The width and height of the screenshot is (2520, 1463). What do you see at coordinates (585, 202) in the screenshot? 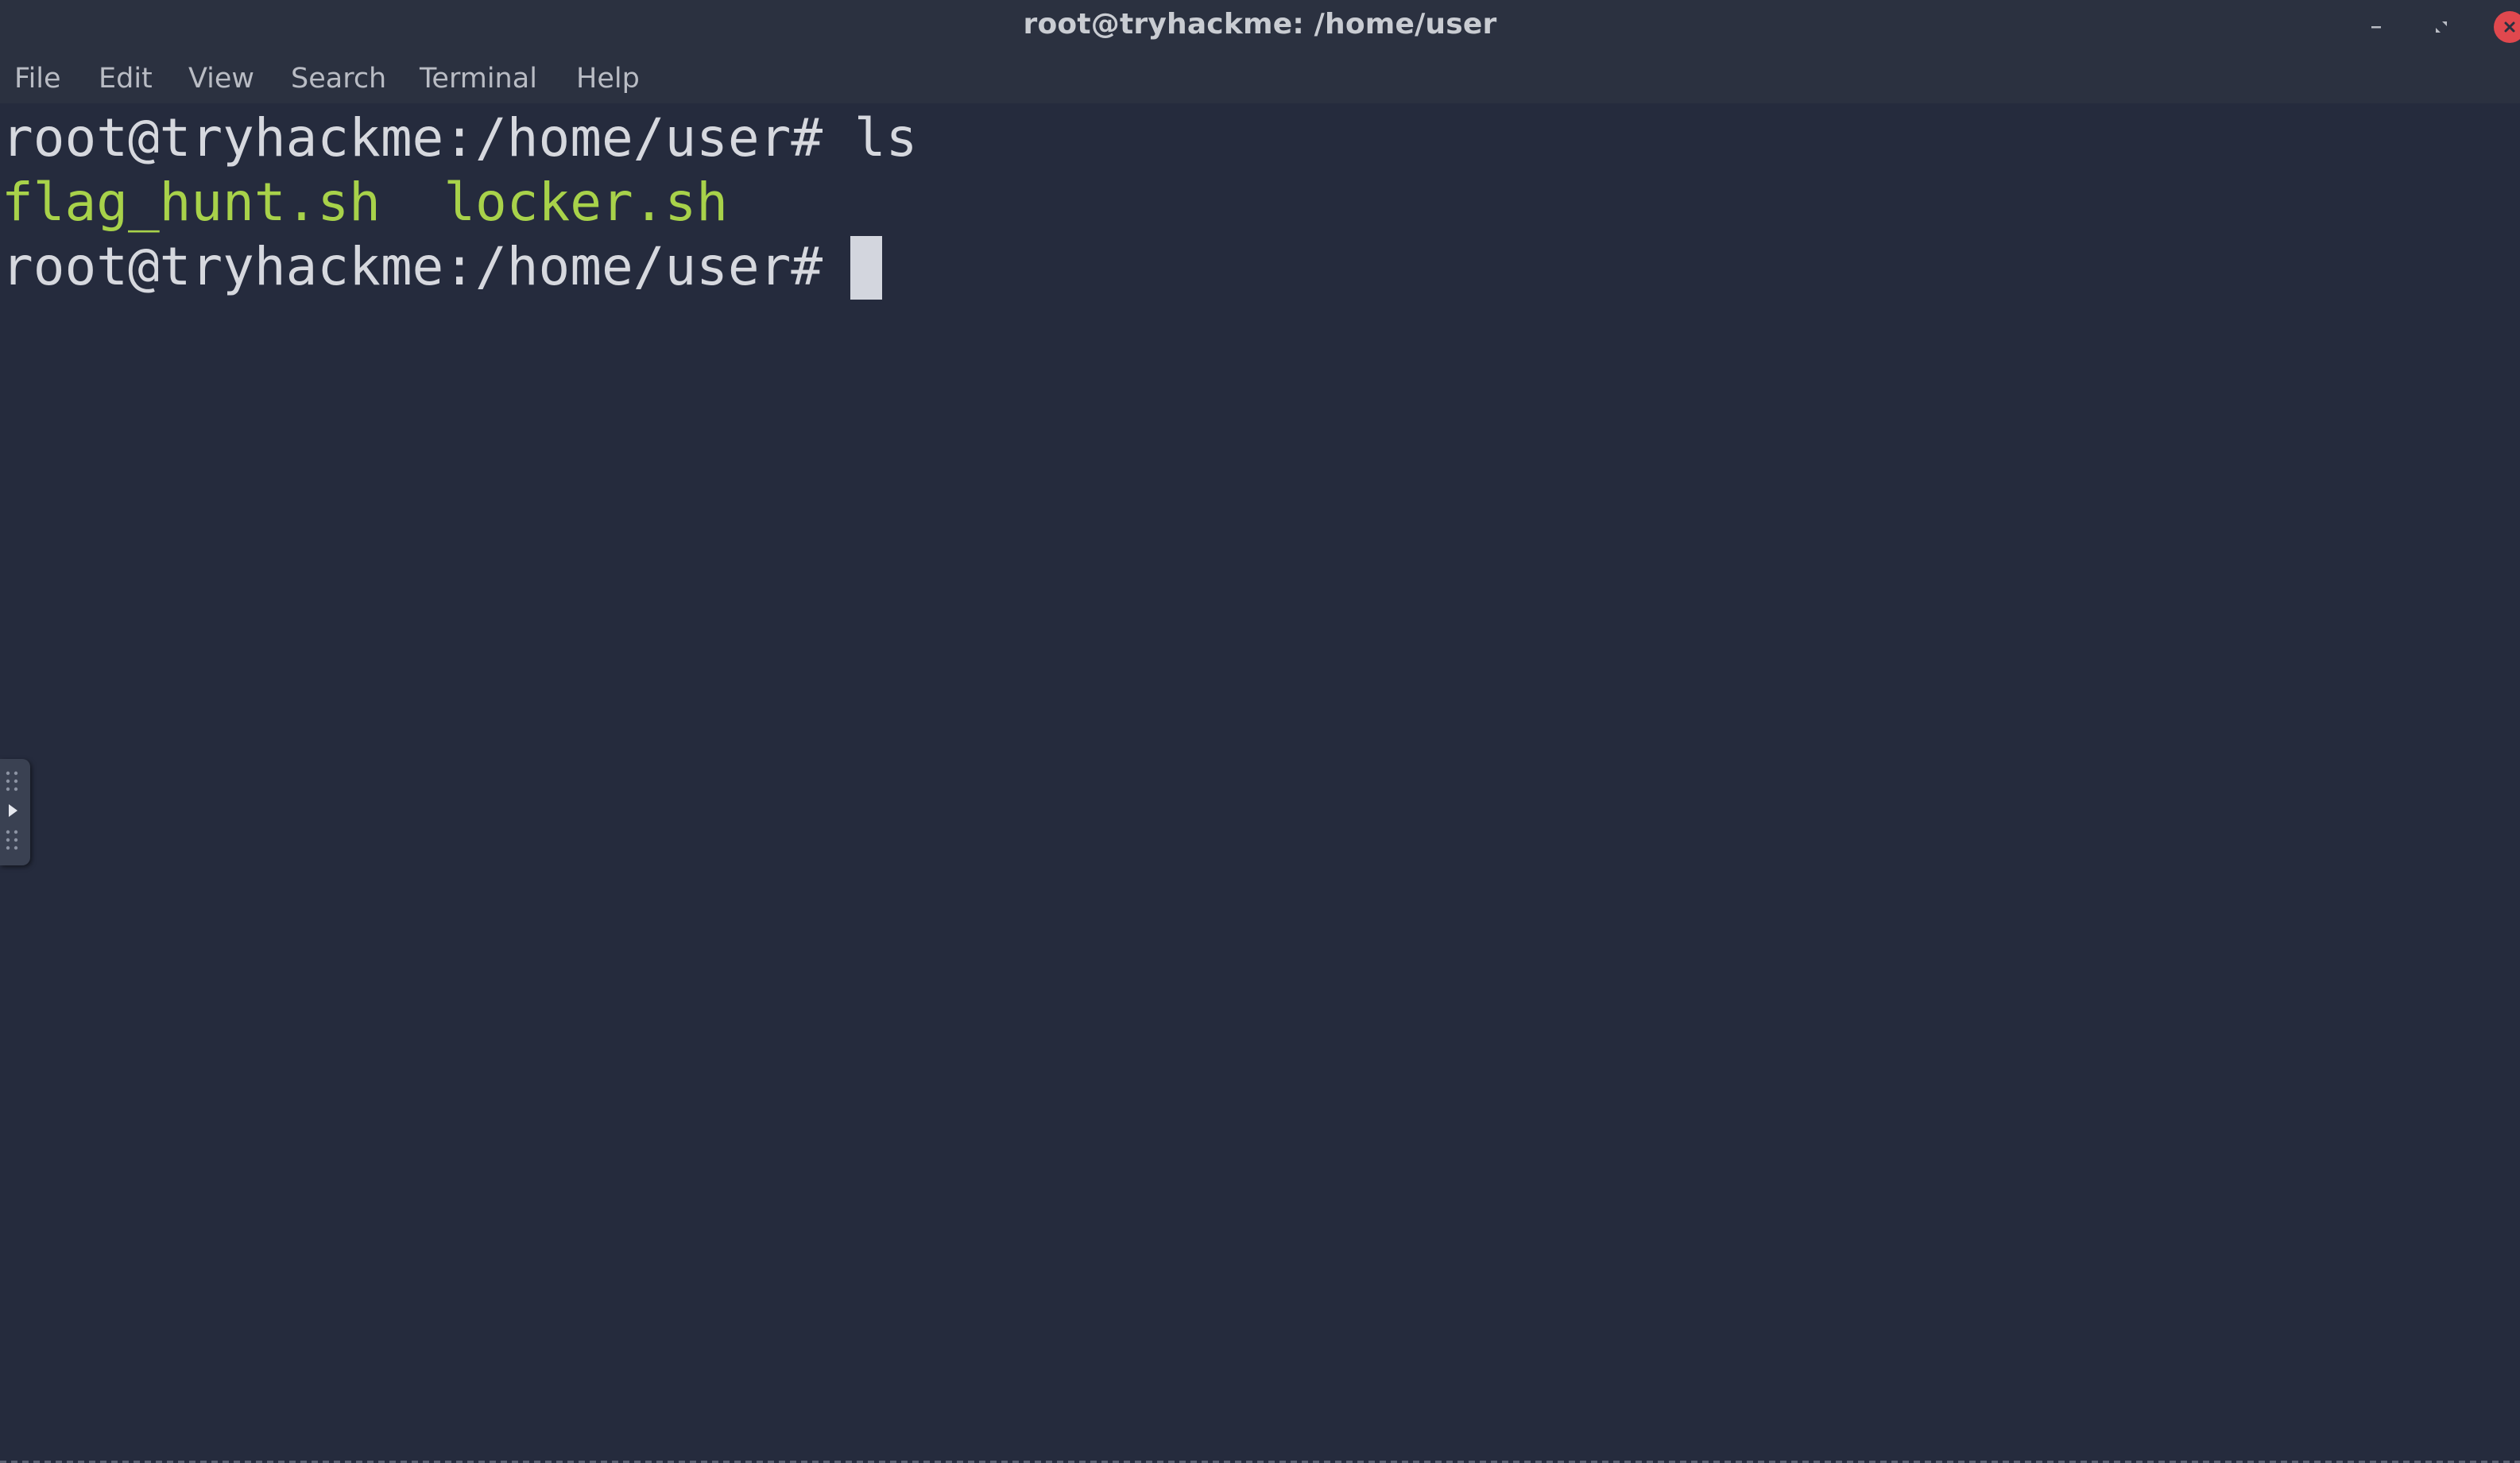
I see `file-locker: locker.sh` at bounding box center [585, 202].